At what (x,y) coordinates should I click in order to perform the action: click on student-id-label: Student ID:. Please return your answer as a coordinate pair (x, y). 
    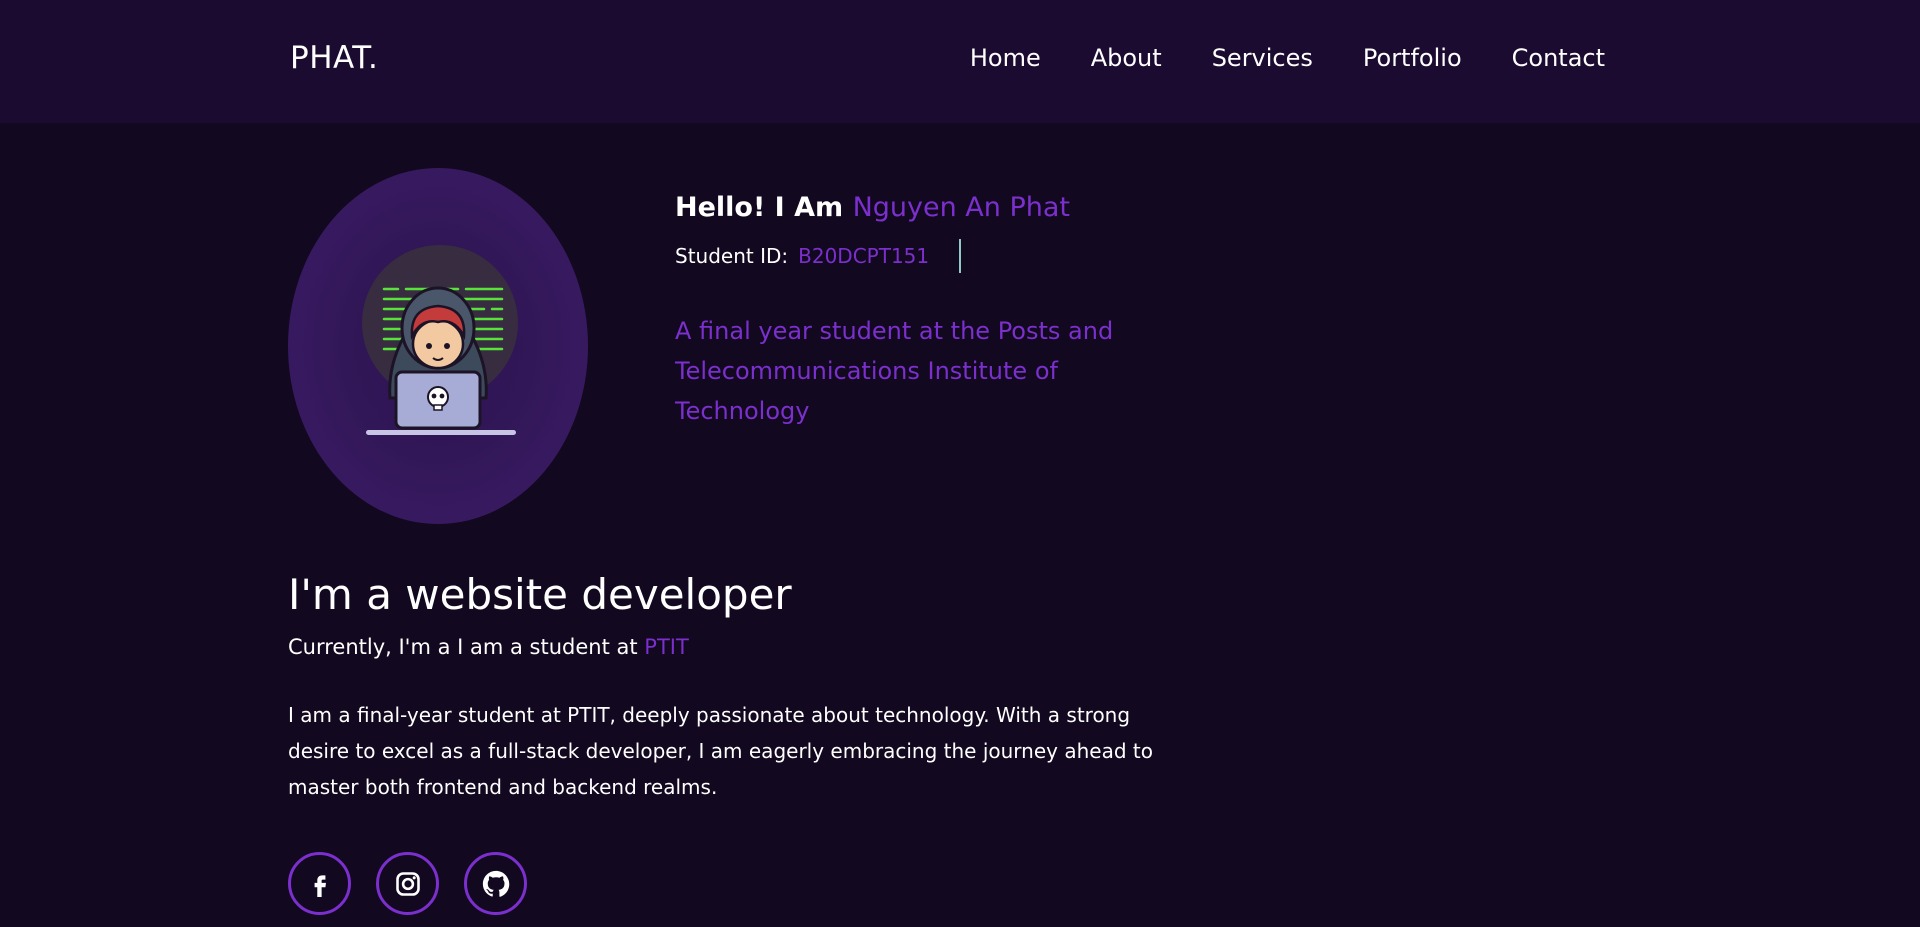
    Looking at the image, I should click on (732, 256).